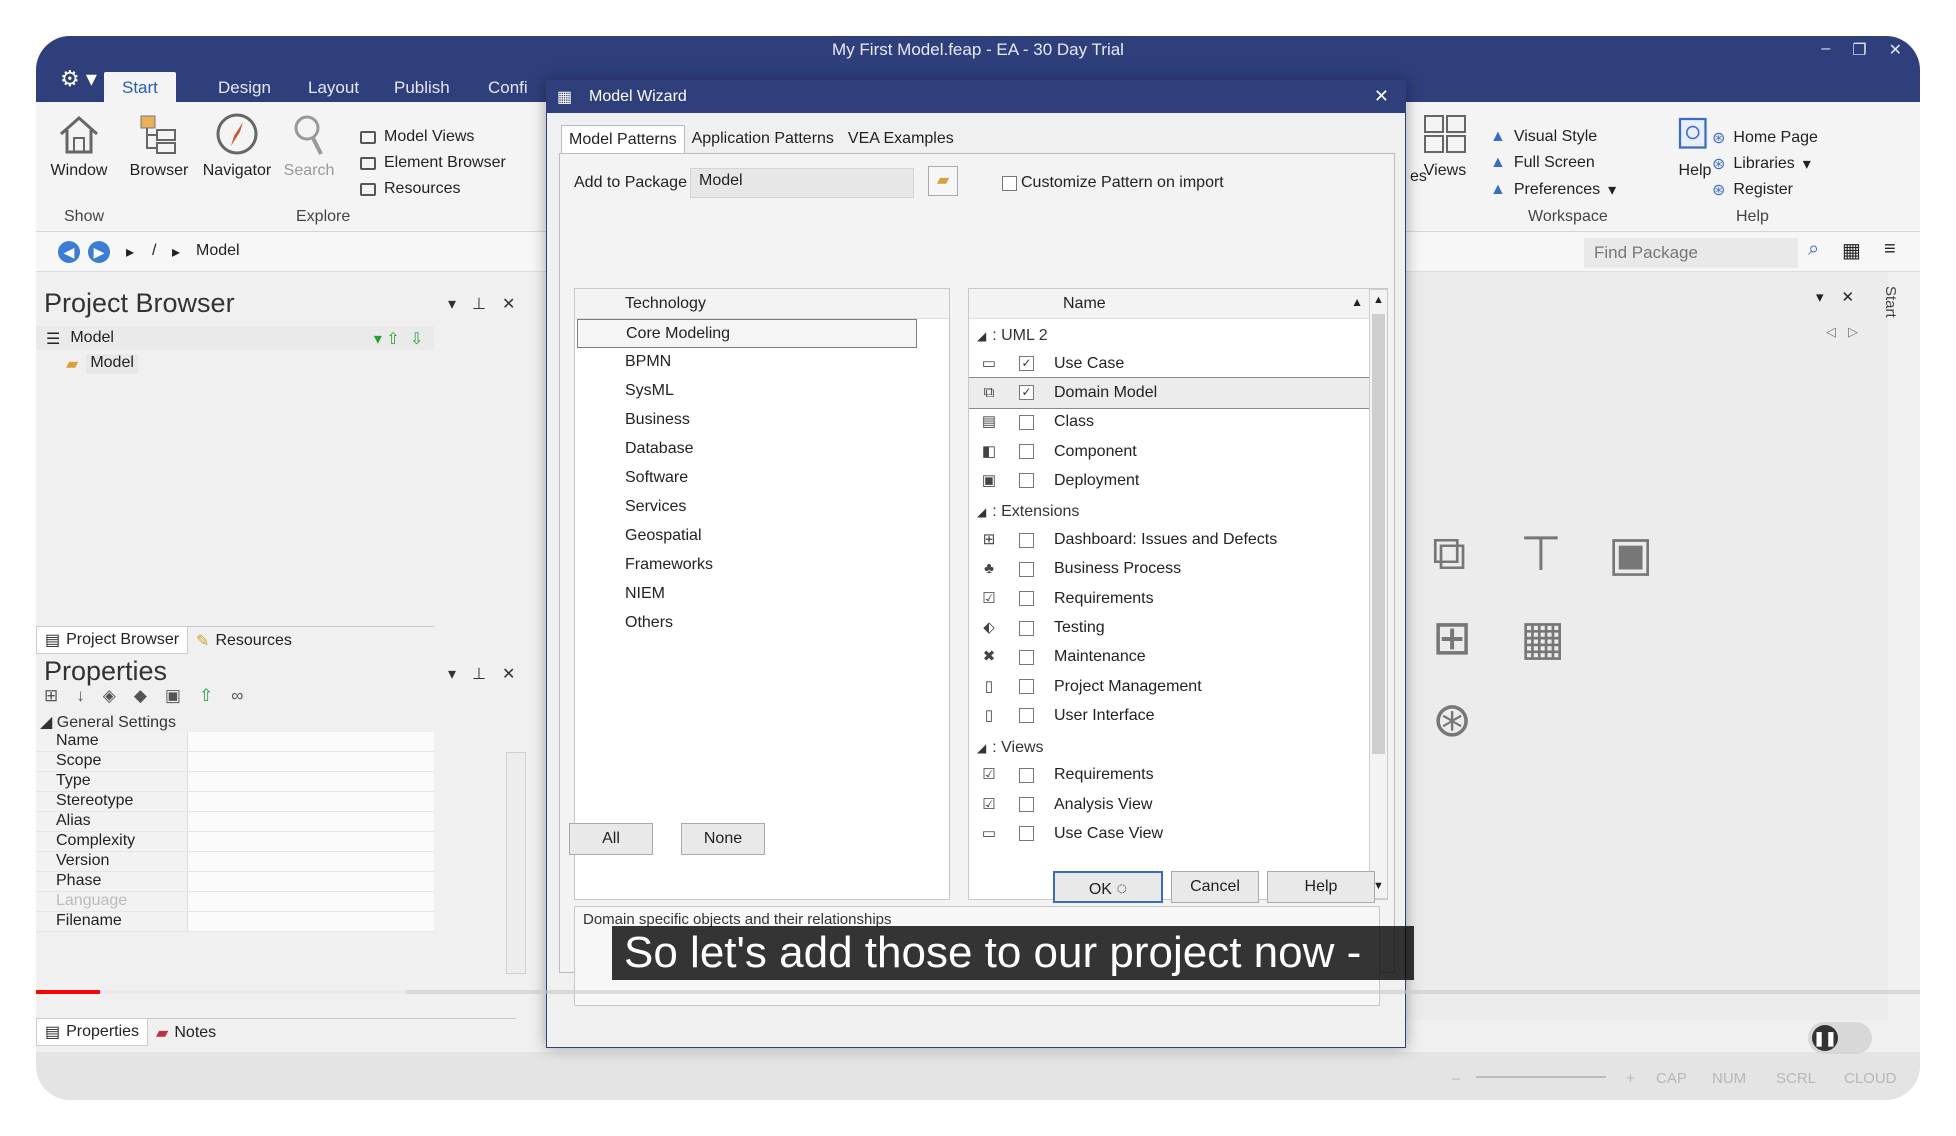  What do you see at coordinates (218, 251) in the screenshot?
I see `breadcrumb-model: Model` at bounding box center [218, 251].